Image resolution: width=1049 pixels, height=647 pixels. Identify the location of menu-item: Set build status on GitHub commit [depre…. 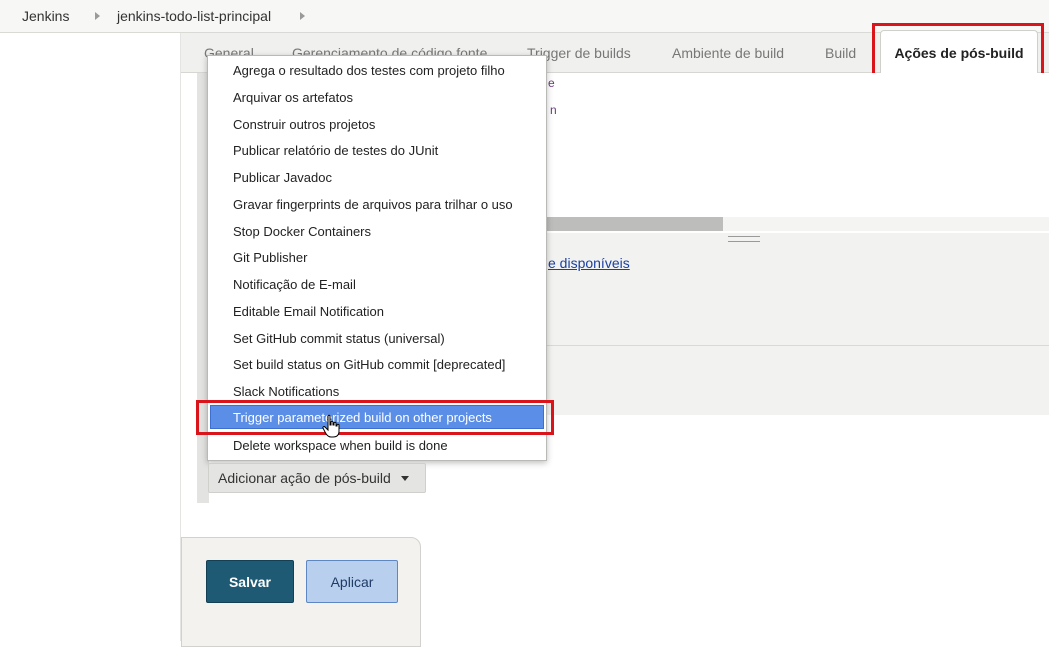
(369, 364).